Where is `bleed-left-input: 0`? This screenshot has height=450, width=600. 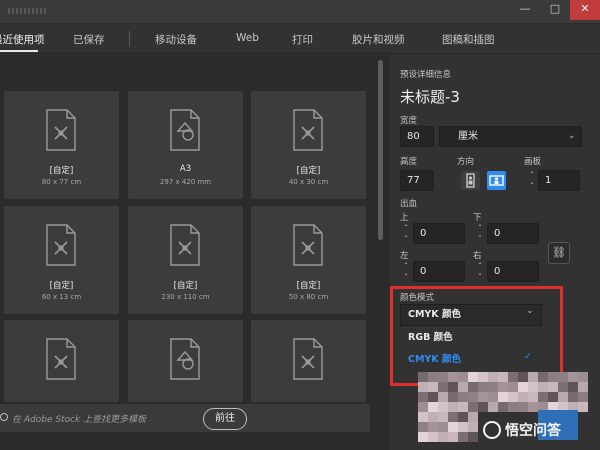 bleed-left-input: 0 is located at coordinates (439, 271).